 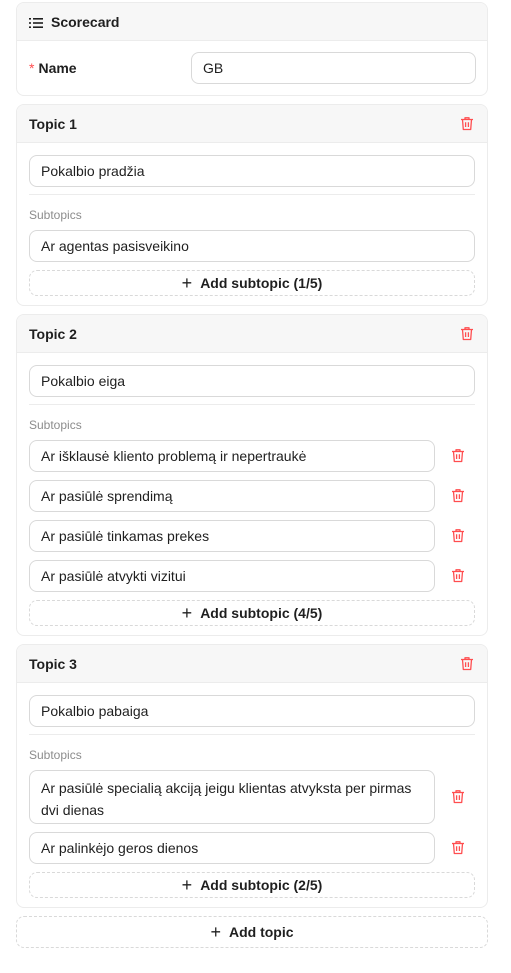 I want to click on topic-title: Topic 1, so click(x=53, y=123).